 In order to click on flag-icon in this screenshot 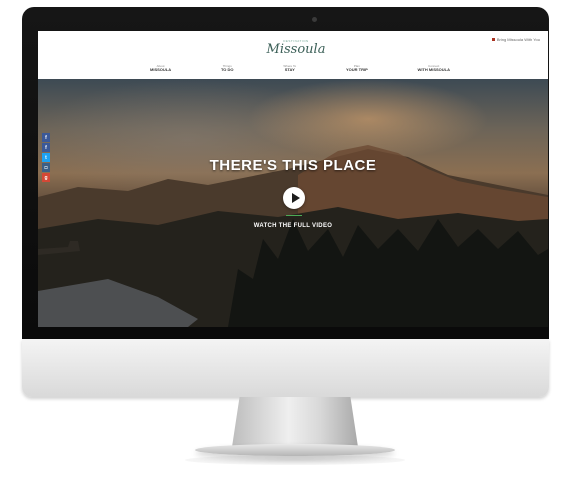, I will do `click(493, 39)`.